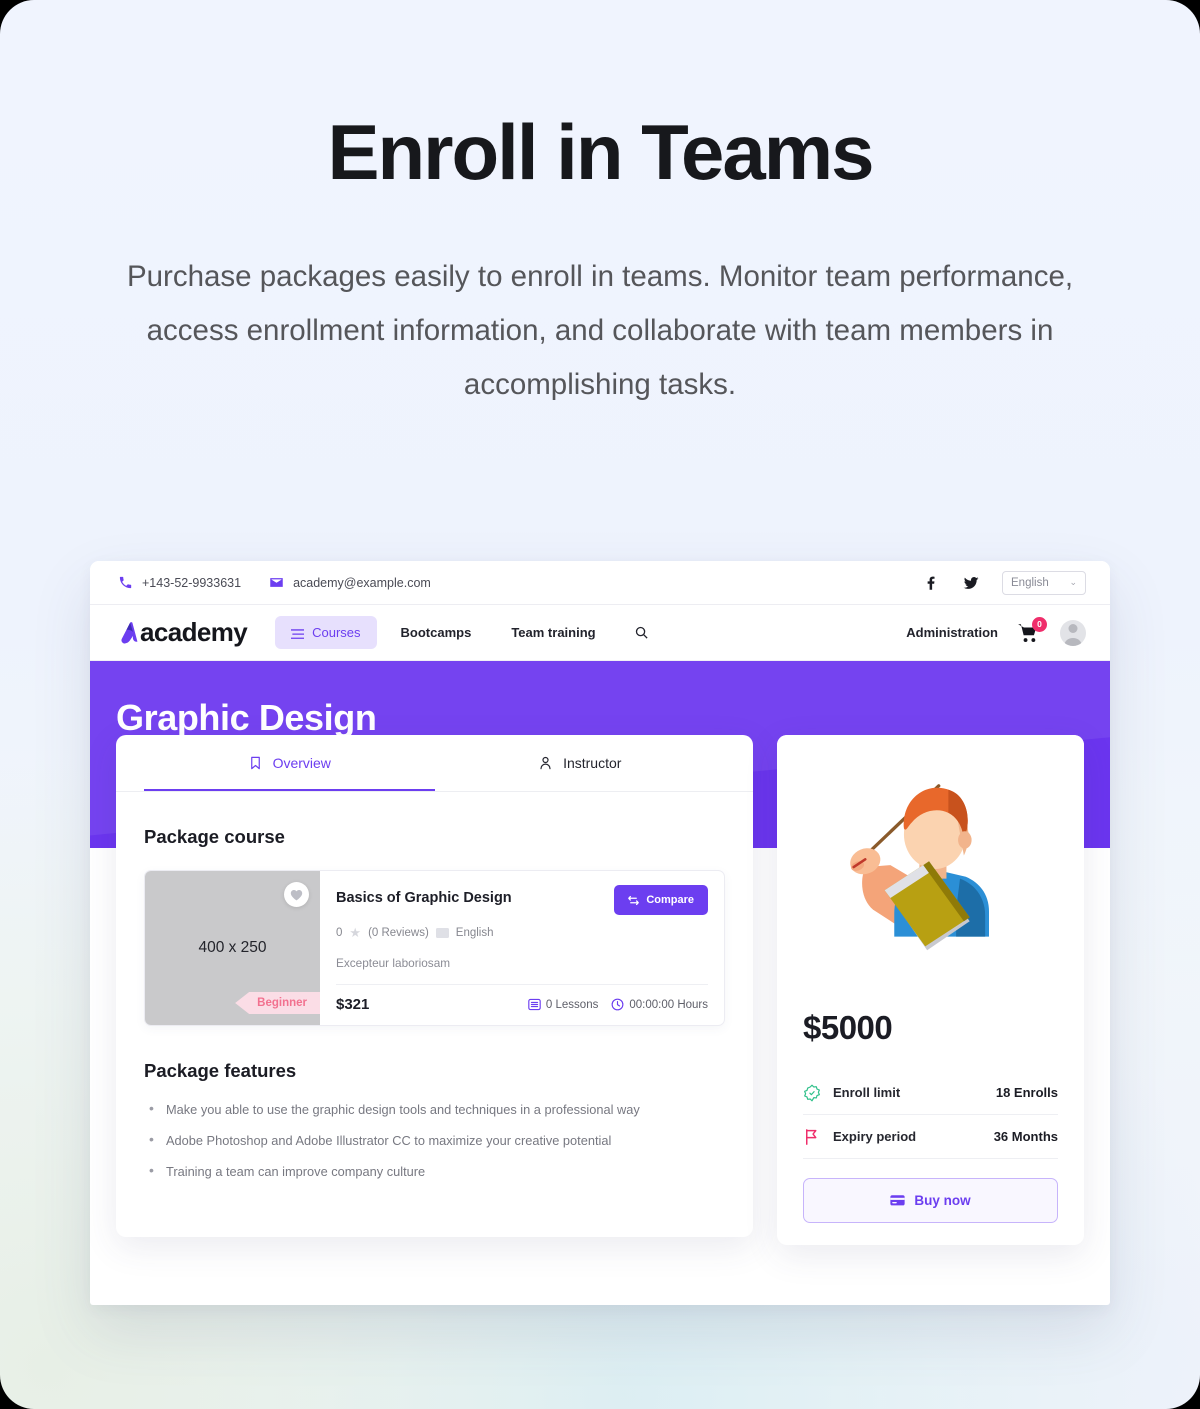  I want to click on buy-now-label: Buy now, so click(942, 1200).